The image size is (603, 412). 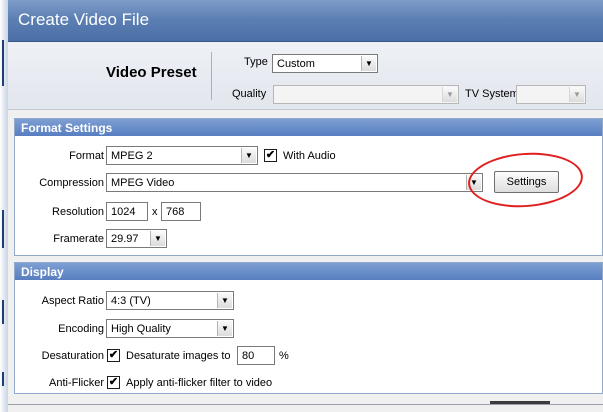 What do you see at coordinates (76, 383) in the screenshot?
I see `antiflicker-label: Anti-Flicker` at bounding box center [76, 383].